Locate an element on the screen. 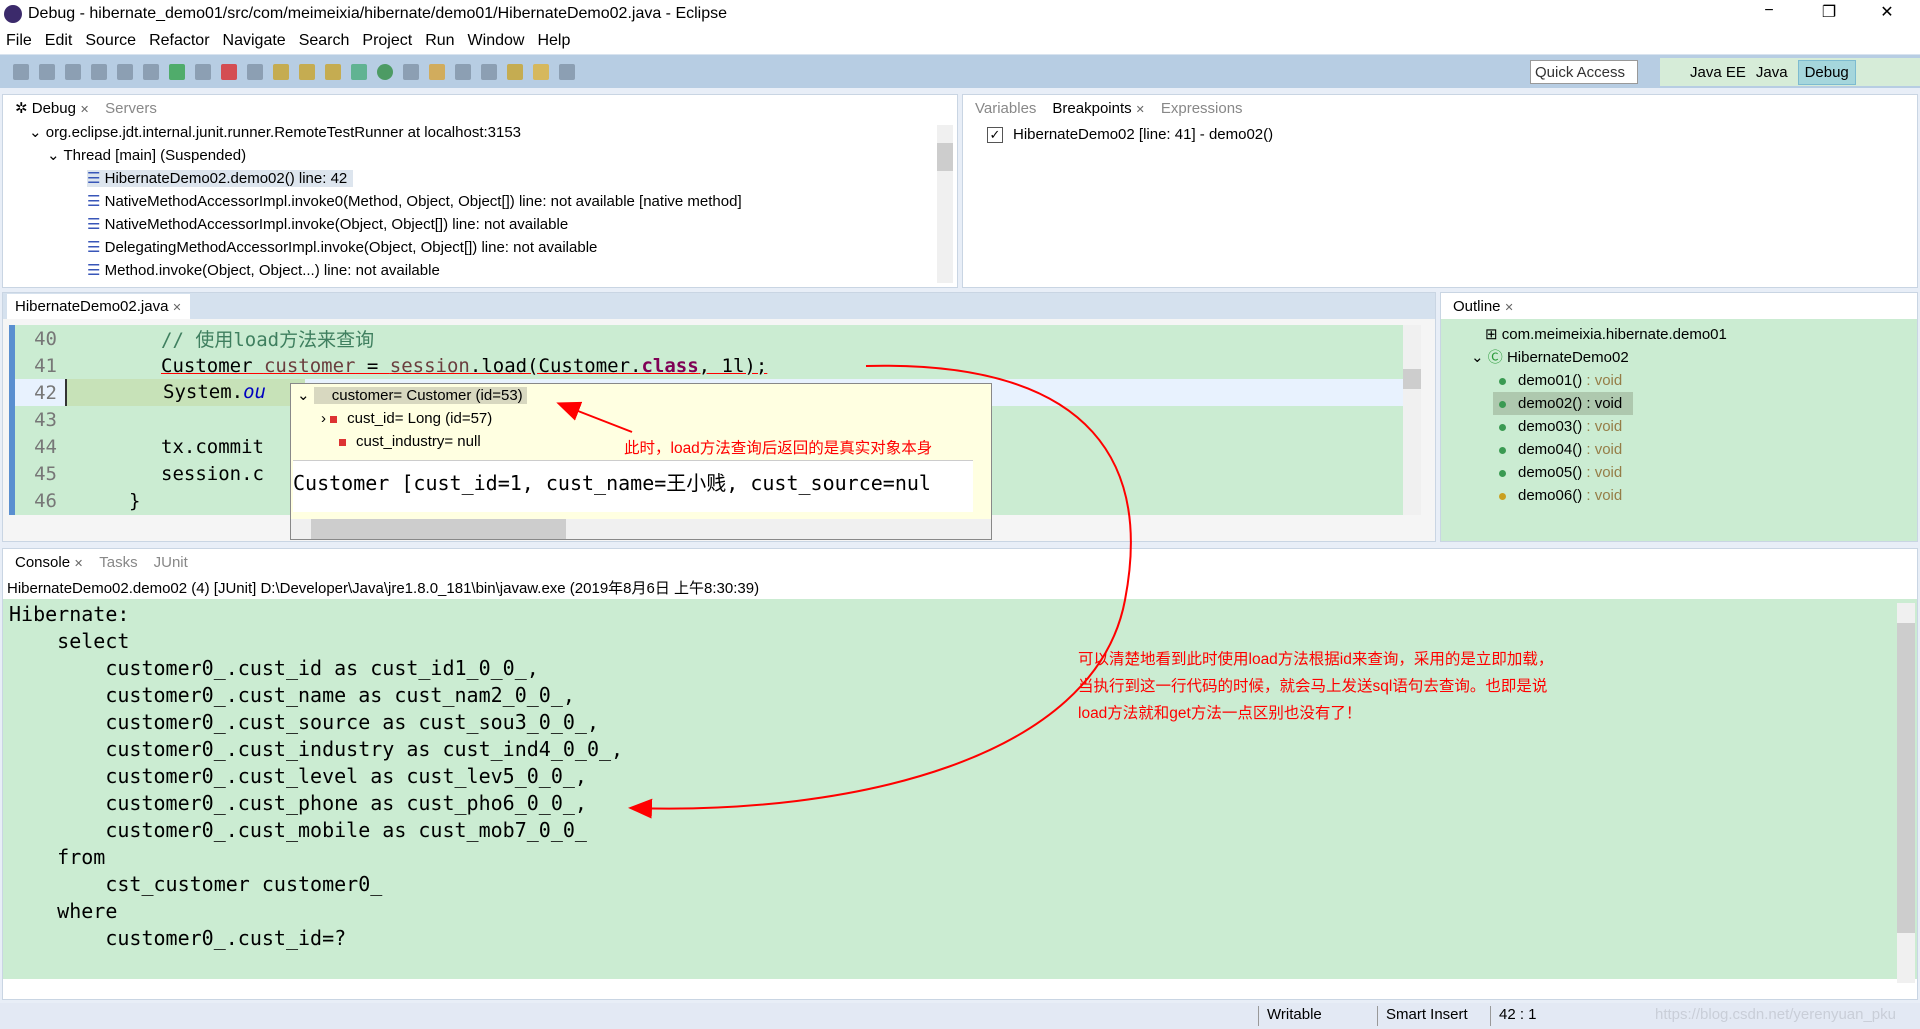 This screenshot has width=1920, height=1029. arrow-to-popup is located at coordinates (594, 417).